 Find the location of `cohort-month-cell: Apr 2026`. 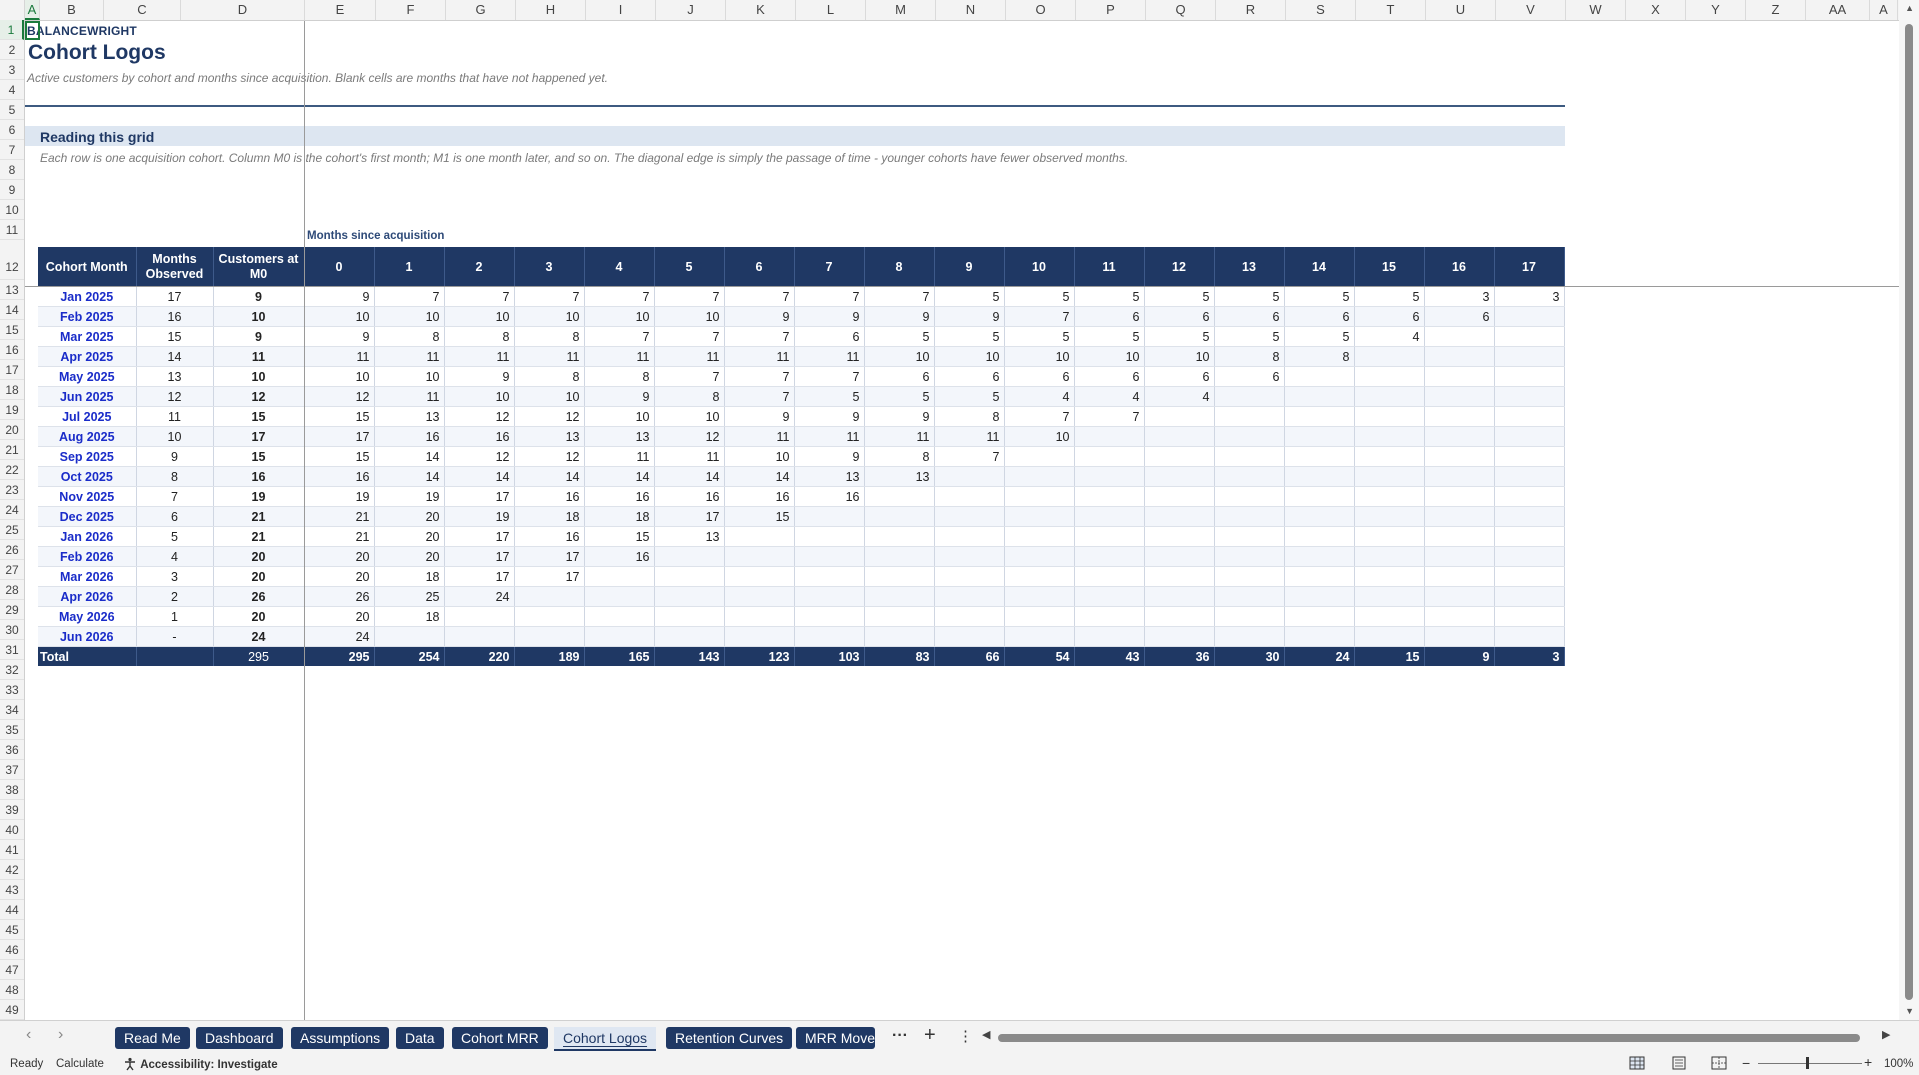

cohort-month-cell: Apr 2026 is located at coordinates (87, 596).